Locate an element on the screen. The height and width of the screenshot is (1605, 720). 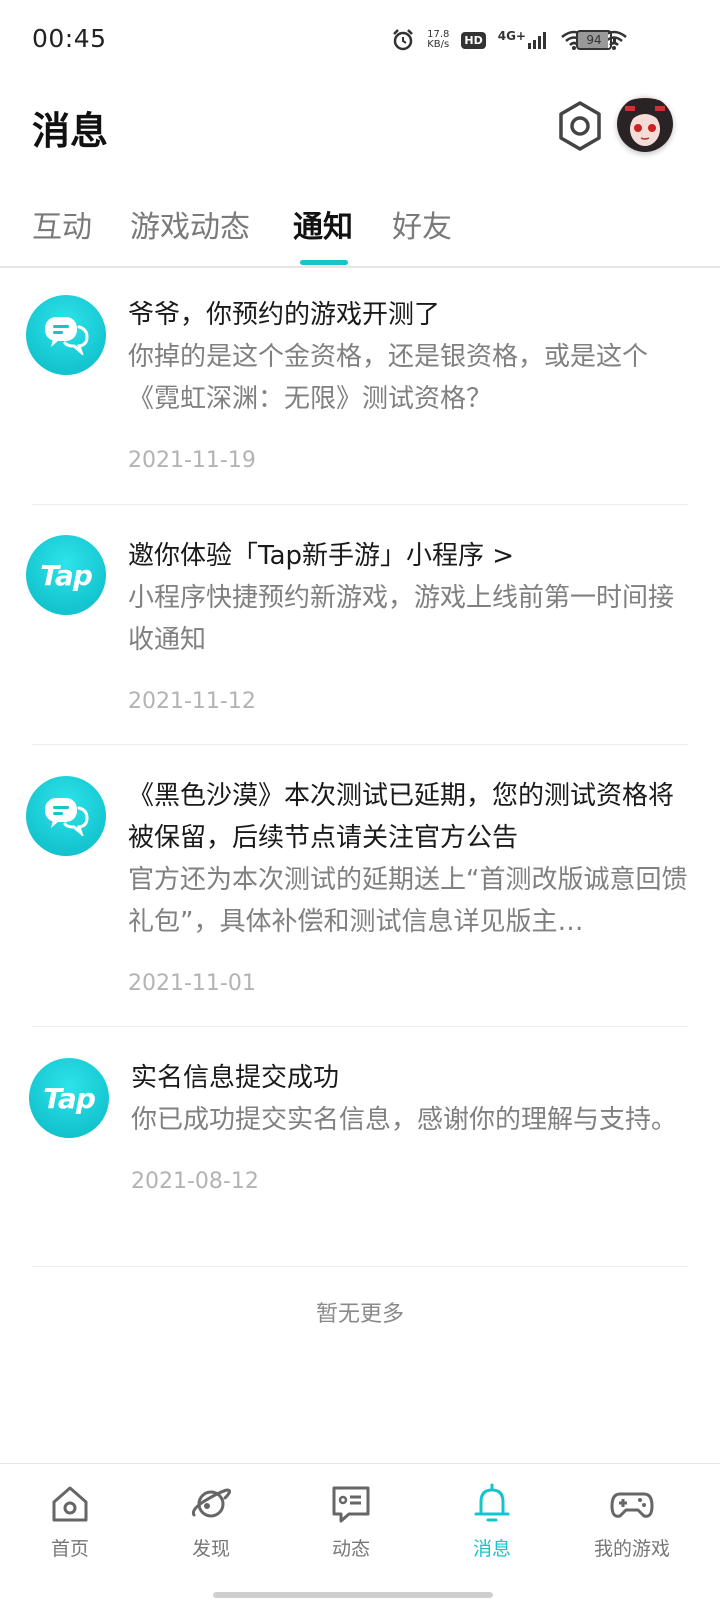
nav-my-games: 我的游戏 is located at coordinates (632, 1521).